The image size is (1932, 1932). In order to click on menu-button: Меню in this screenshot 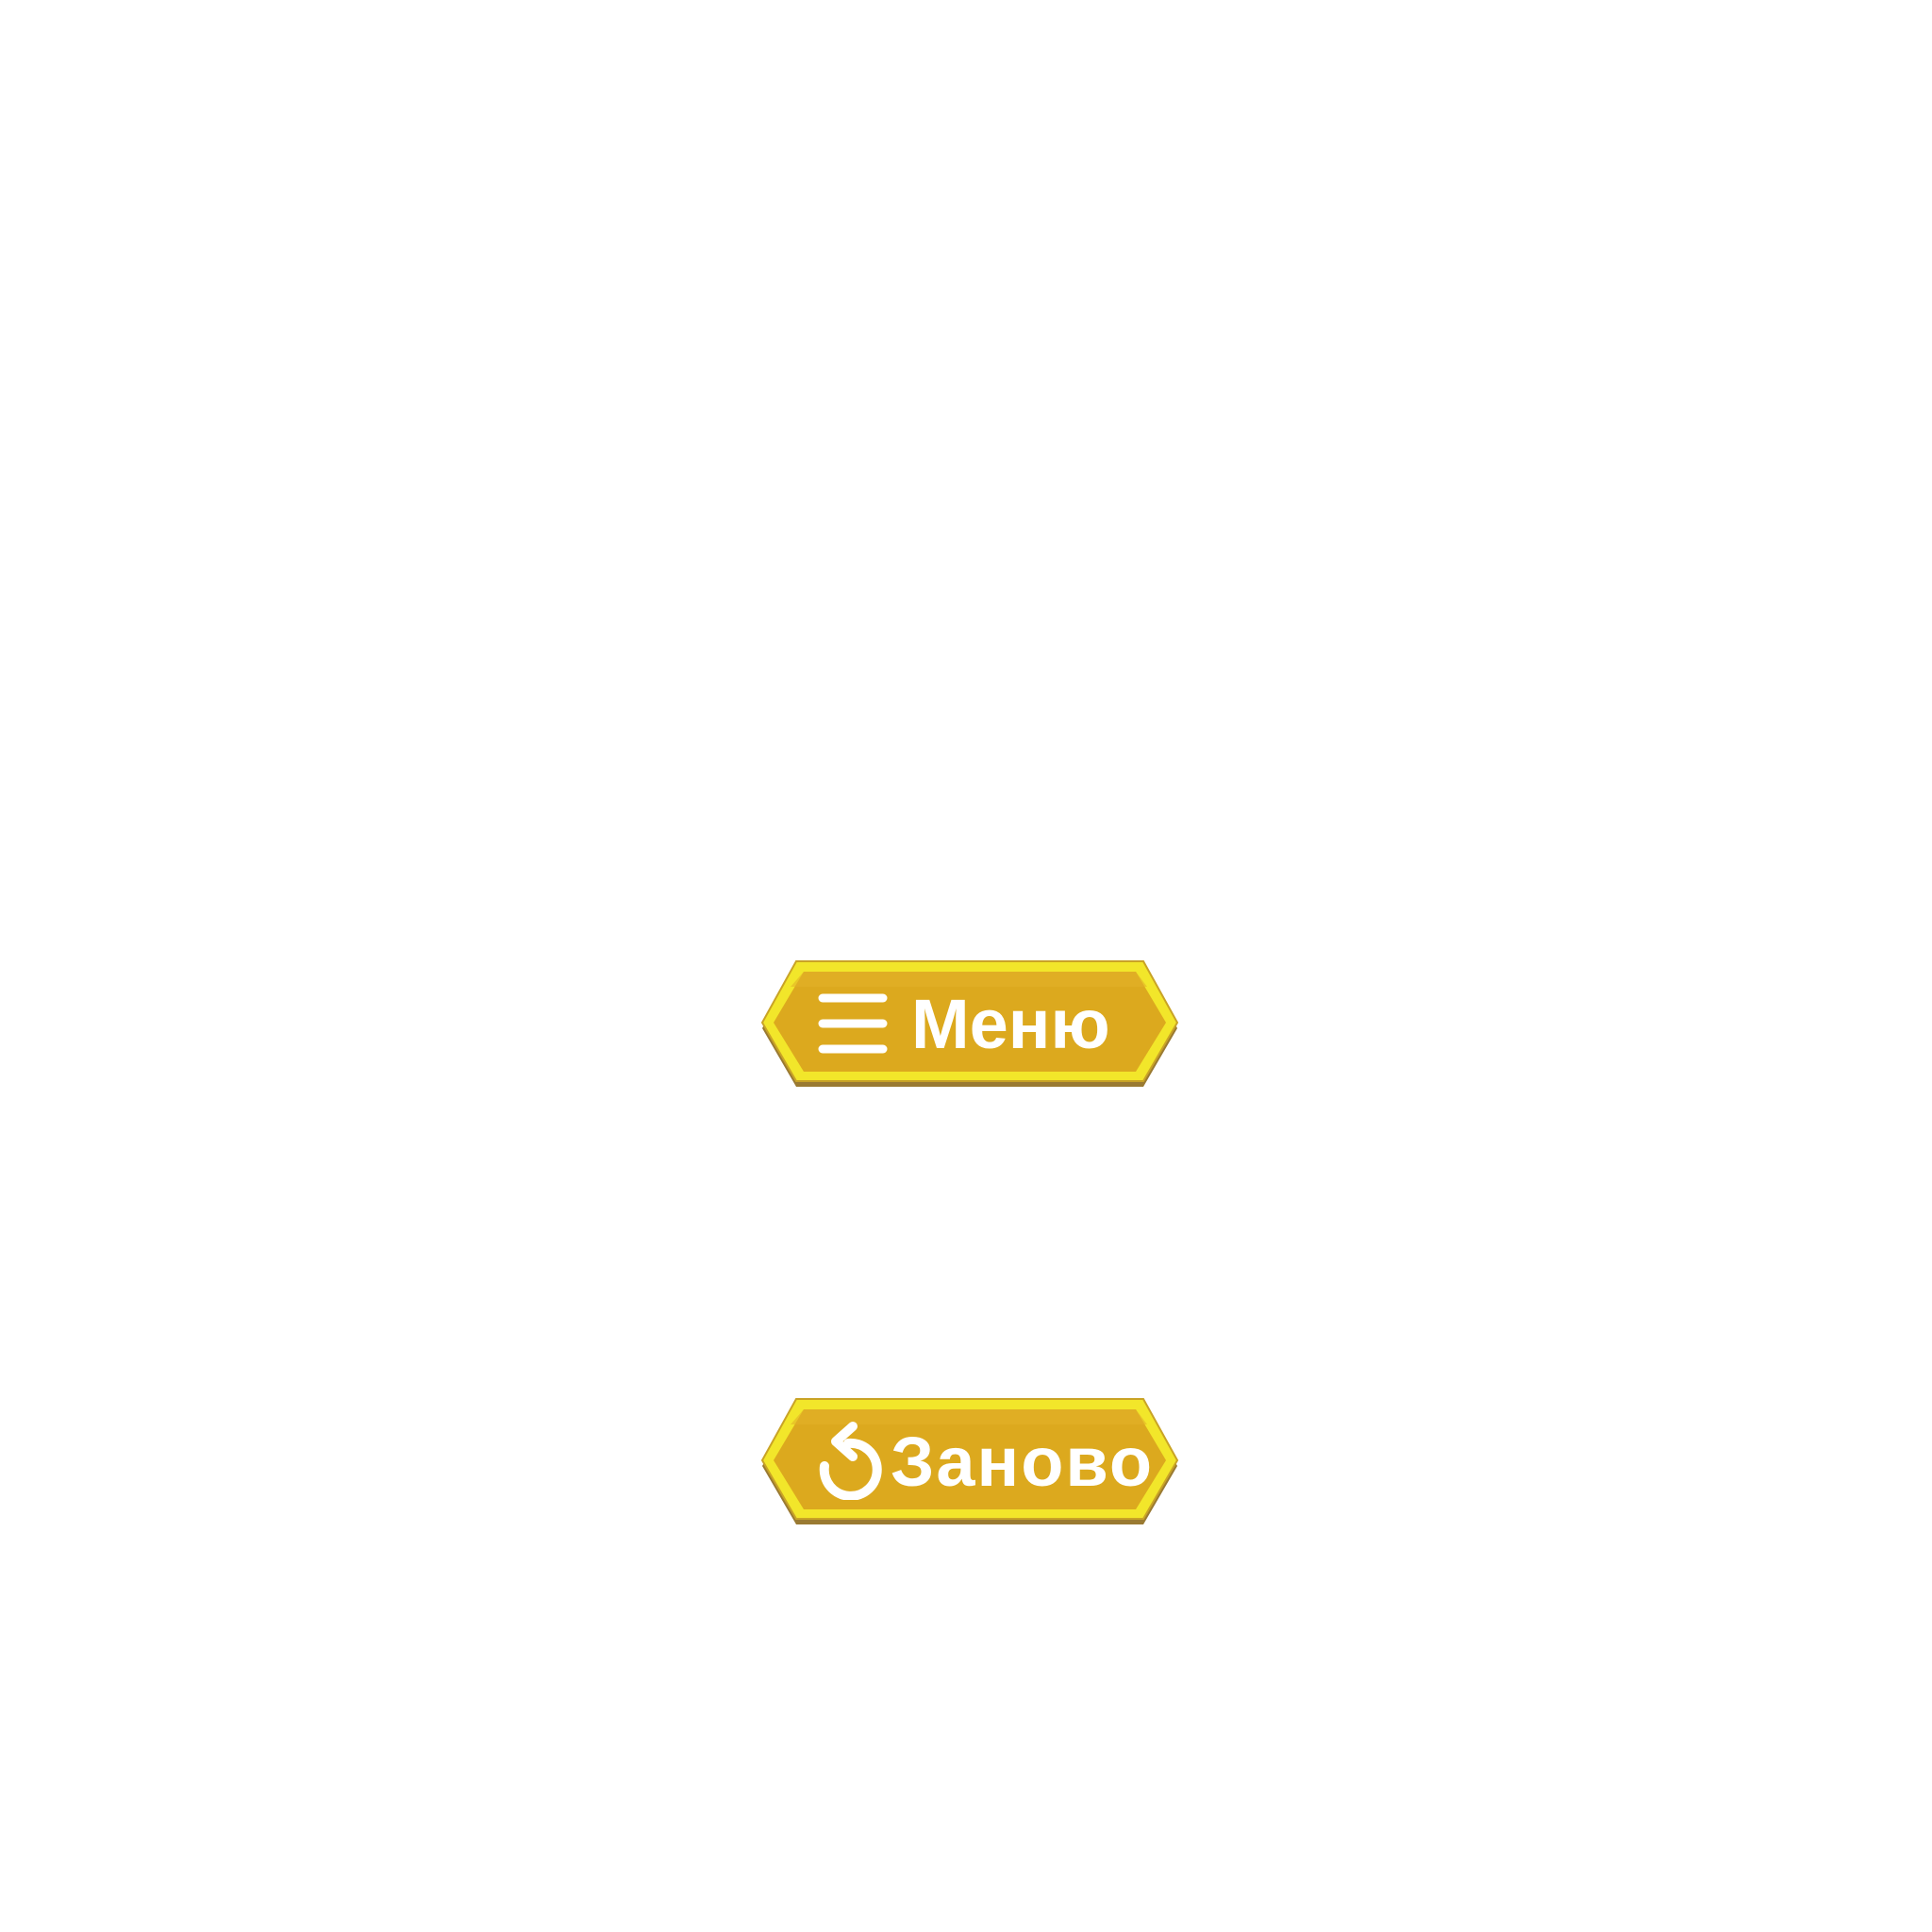, I will do `click(971, 1025)`.